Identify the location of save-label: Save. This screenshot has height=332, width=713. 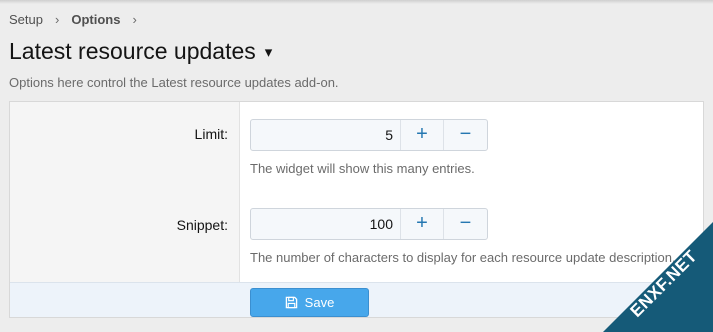
(319, 302).